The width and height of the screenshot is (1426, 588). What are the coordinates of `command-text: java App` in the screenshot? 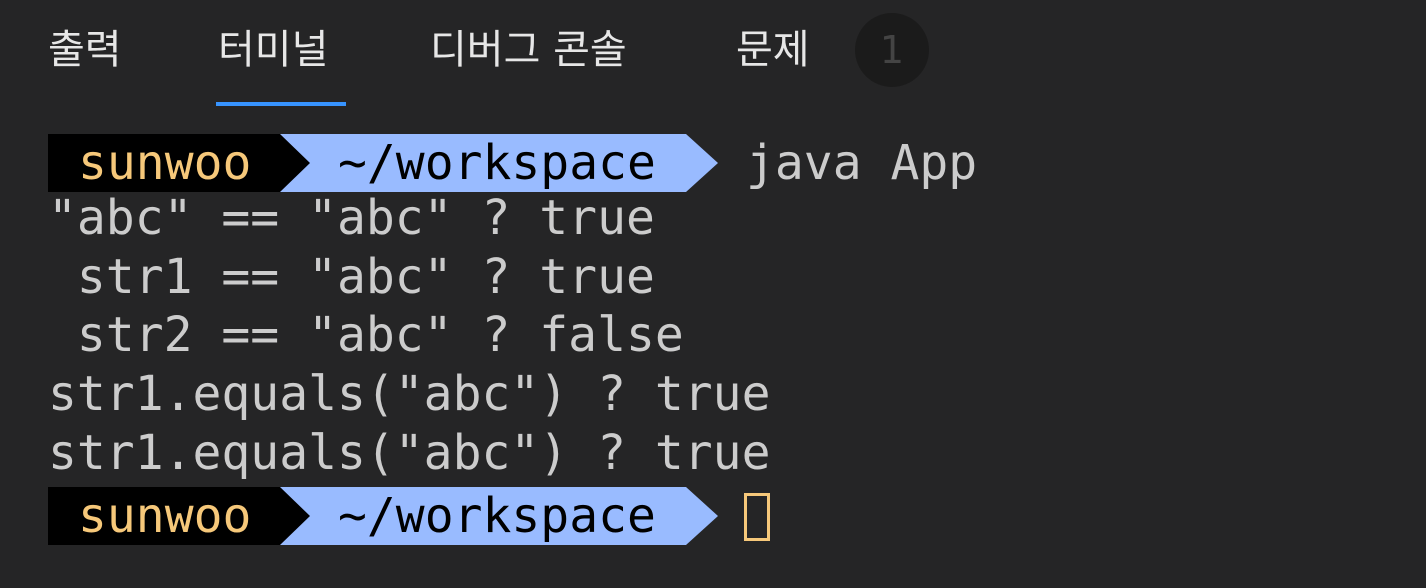 It's located at (862, 163).